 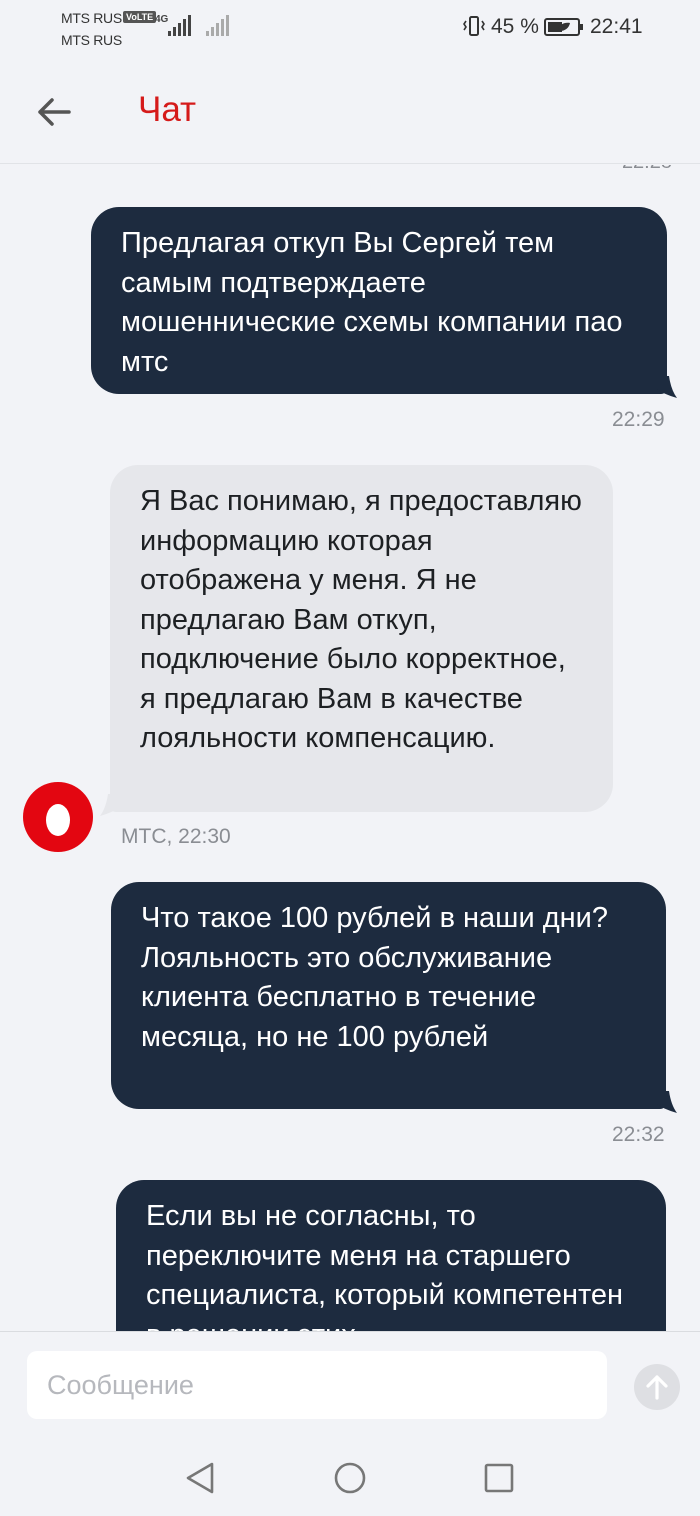 I want to click on triangle-back-icon, so click(x=200, y=1478).